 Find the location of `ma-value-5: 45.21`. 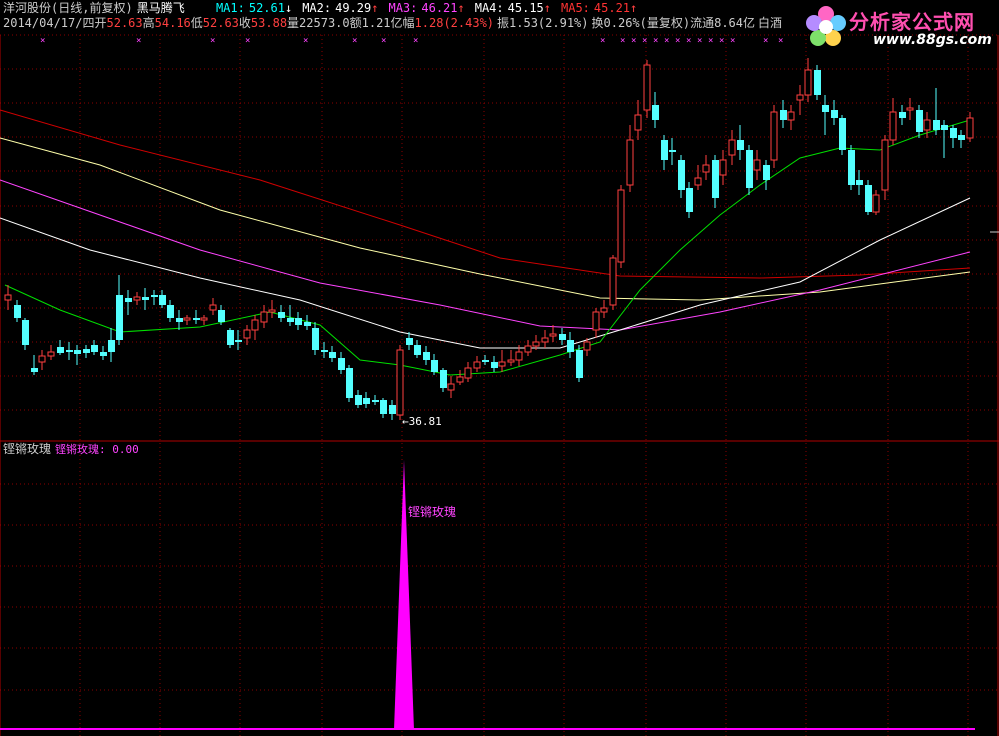

ma-value-5: 45.21 is located at coordinates (612, 8).